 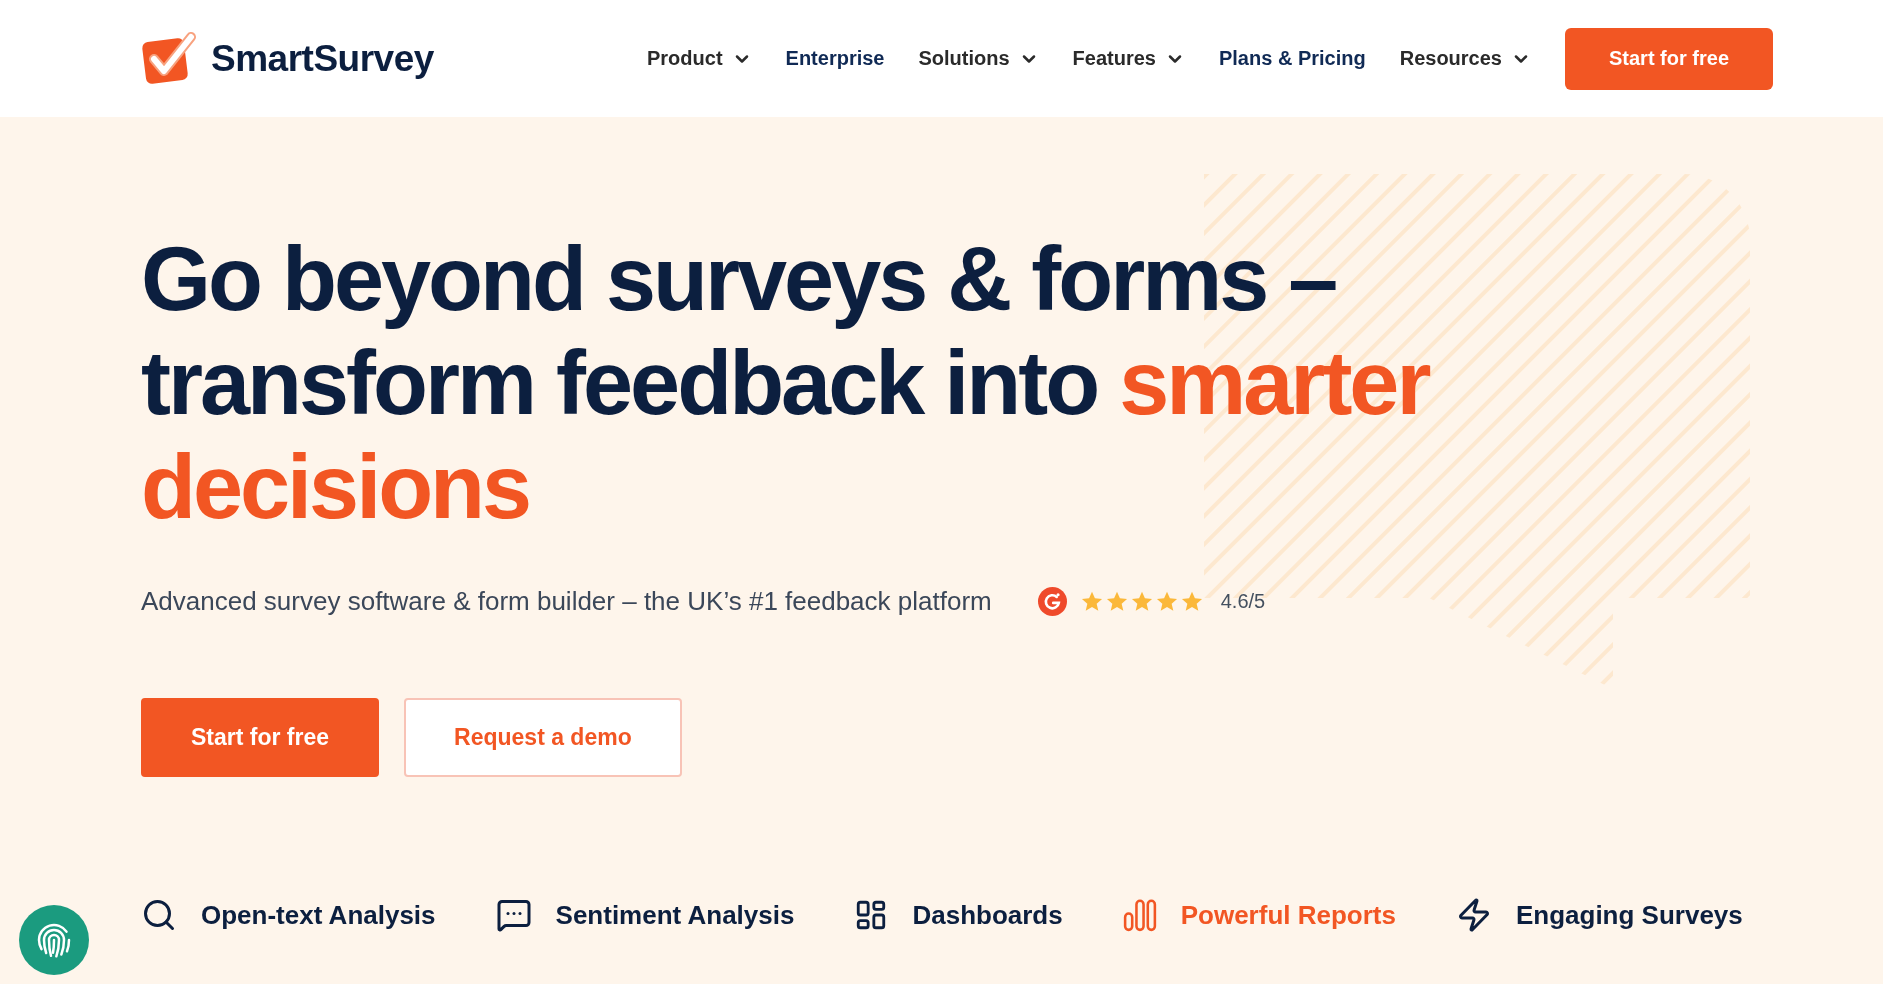 I want to click on rating-score: 4.6/5, so click(x=1243, y=601).